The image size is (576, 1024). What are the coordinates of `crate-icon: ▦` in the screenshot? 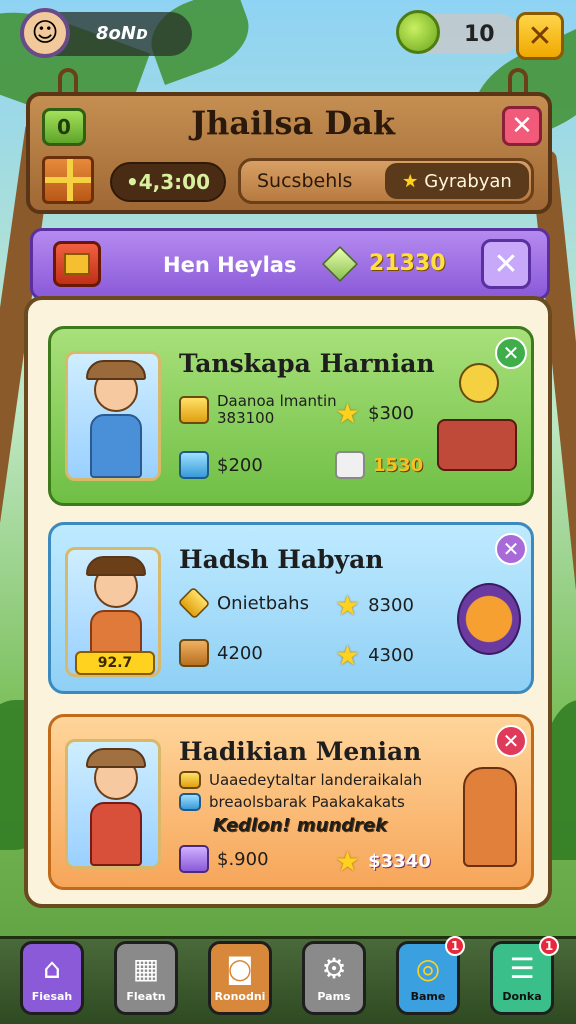 It's located at (146, 968).